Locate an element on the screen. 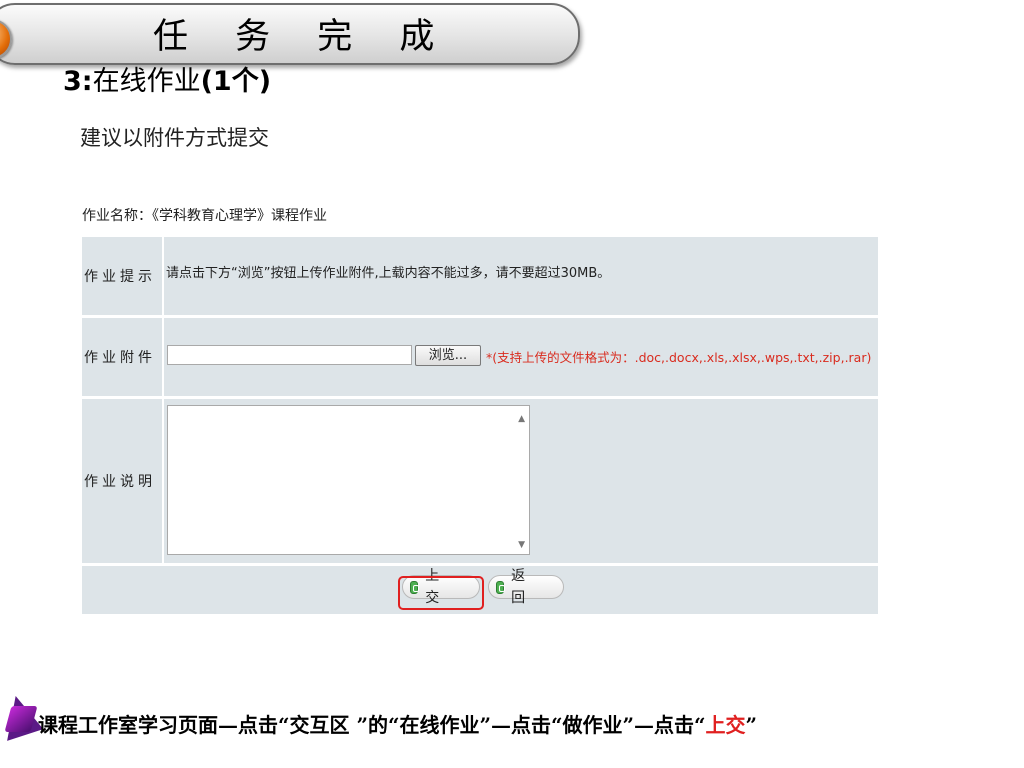  section-count: (1个) is located at coordinates (236, 81).